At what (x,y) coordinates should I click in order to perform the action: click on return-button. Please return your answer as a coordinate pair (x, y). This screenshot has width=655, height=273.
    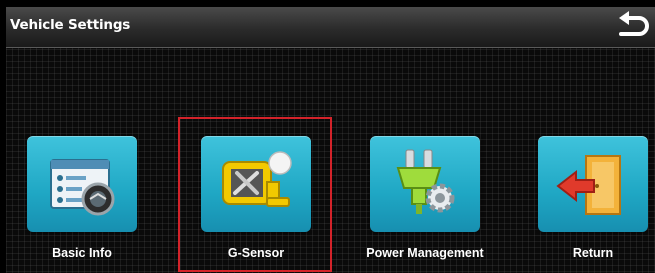
    Looking at the image, I should click on (593, 184).